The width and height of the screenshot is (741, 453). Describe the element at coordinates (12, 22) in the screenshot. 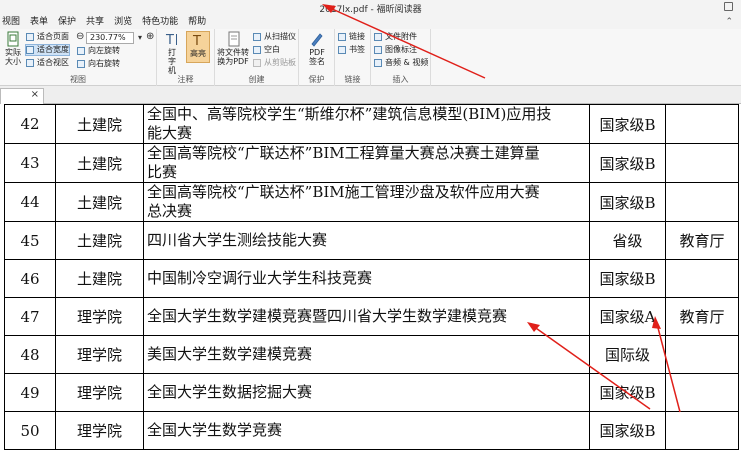

I see `menu-view: 视图` at that location.